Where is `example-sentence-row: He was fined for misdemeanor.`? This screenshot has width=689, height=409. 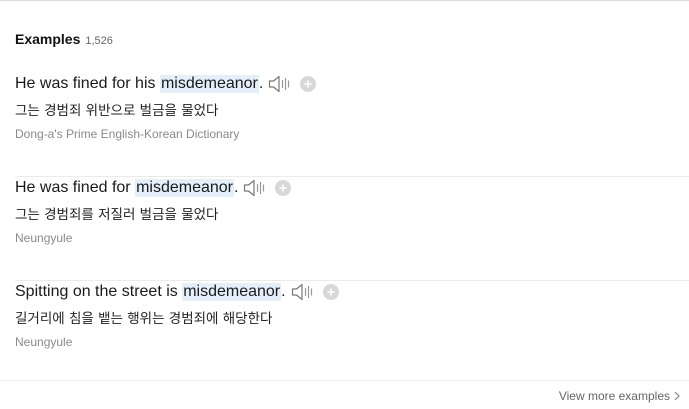
example-sentence-row: He was fined for misdemeanor. is located at coordinates (153, 188).